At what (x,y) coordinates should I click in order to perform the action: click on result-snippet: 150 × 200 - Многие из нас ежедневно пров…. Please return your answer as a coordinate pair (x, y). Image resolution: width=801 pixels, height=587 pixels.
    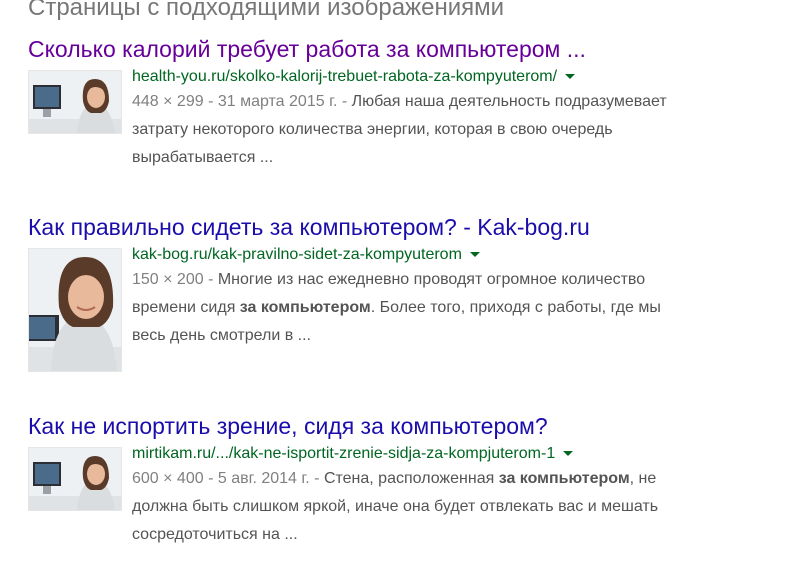
    Looking at the image, I should click on (466, 308).